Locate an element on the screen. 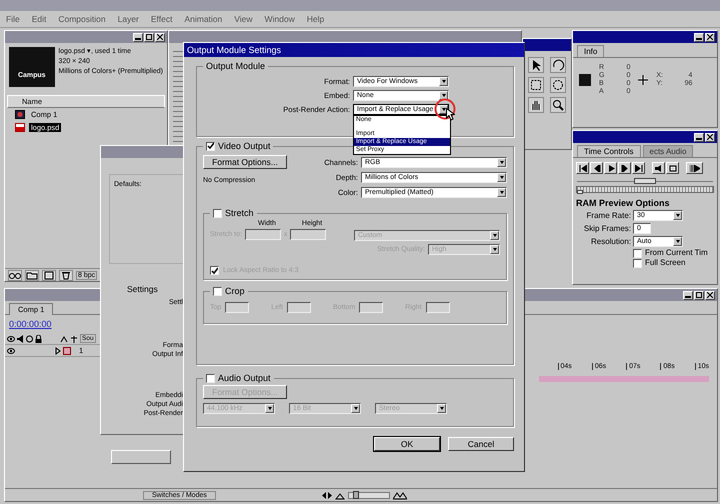  image-file-icon is located at coordinates (20, 127).